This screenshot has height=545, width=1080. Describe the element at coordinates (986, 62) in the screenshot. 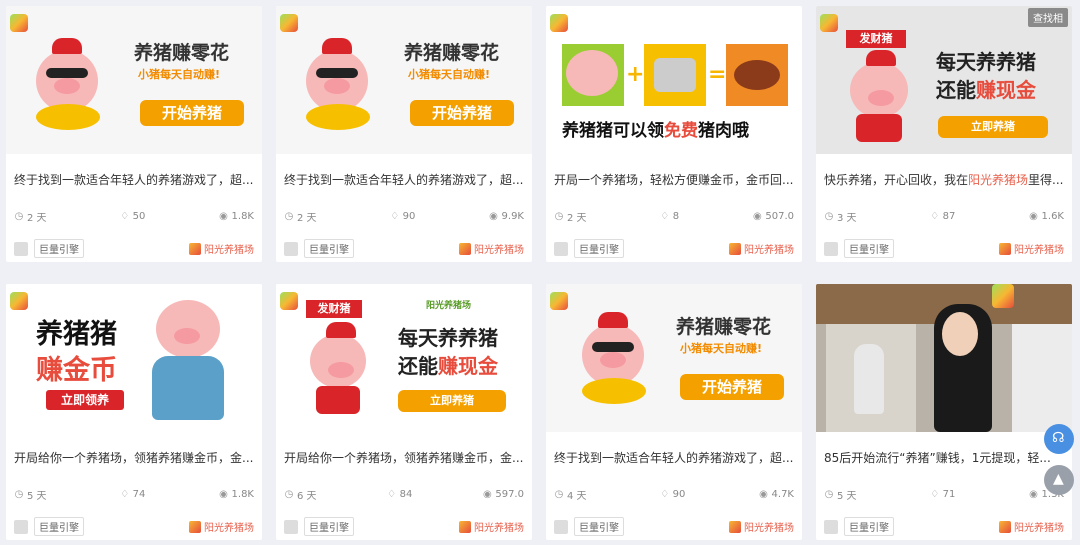

I see `ad-line-1: 每天养养猪` at that location.